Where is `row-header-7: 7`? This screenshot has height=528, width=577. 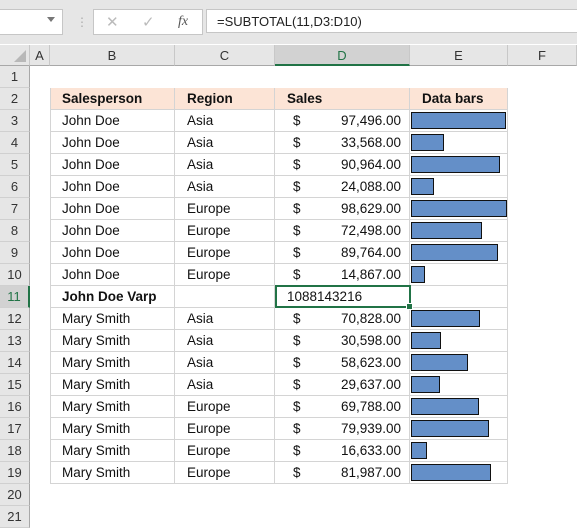
row-header-7: 7 is located at coordinates (15, 209).